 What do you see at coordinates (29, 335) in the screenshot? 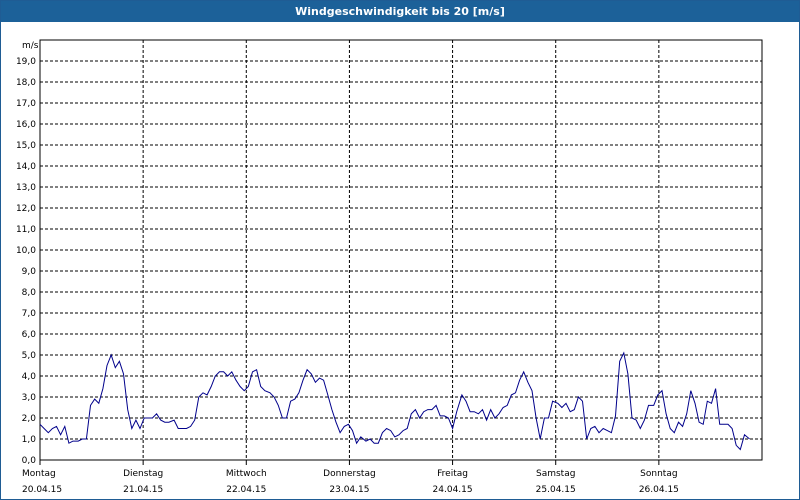
I see `y-tick-label: 6,0` at bounding box center [29, 335].